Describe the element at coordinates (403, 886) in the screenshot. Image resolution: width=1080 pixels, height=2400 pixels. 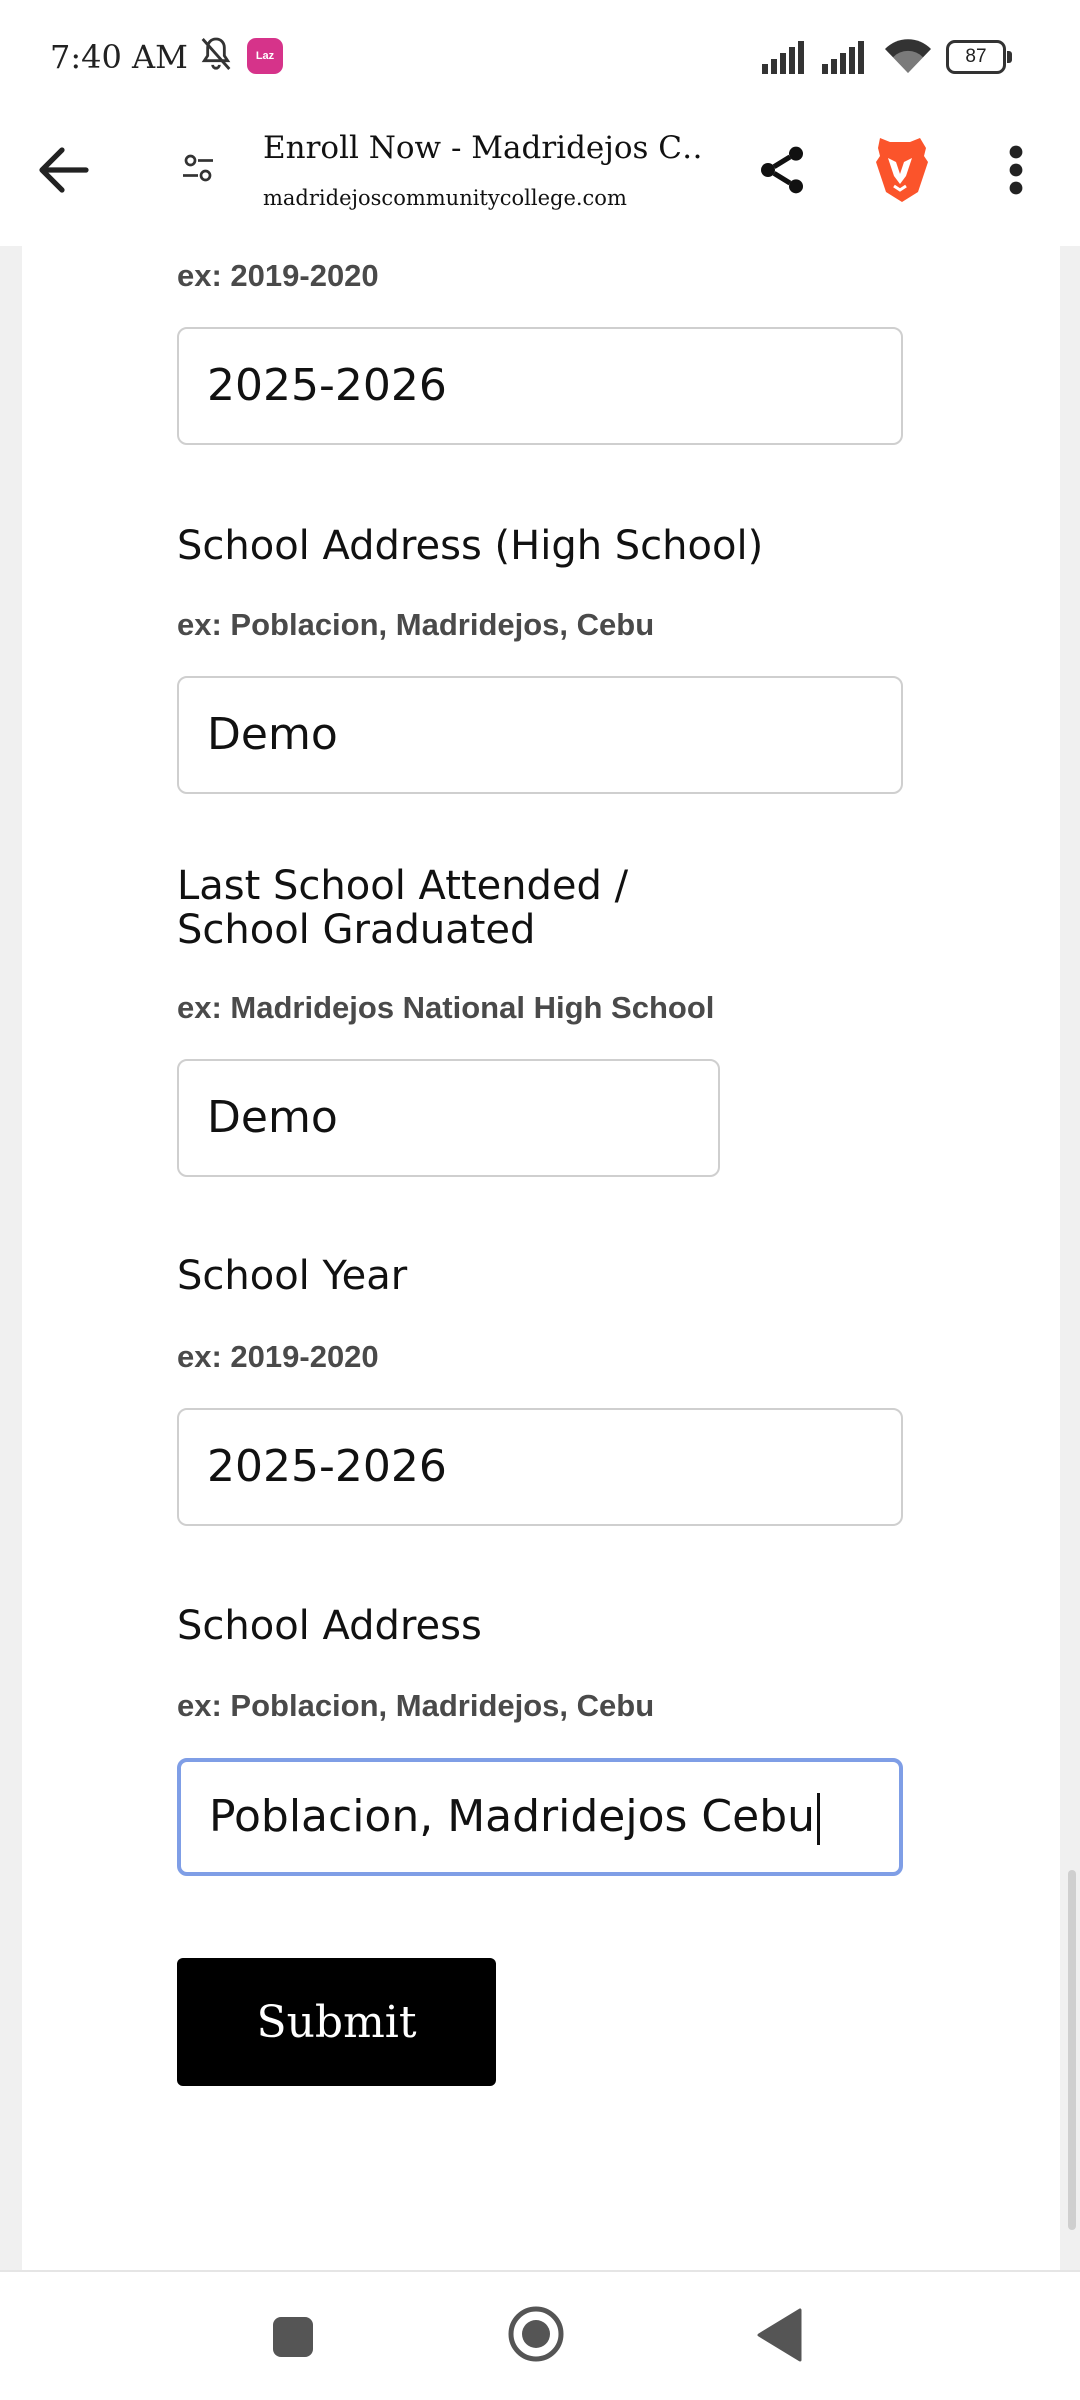
I see `last-school-label-line1: Last School Attended /` at that location.